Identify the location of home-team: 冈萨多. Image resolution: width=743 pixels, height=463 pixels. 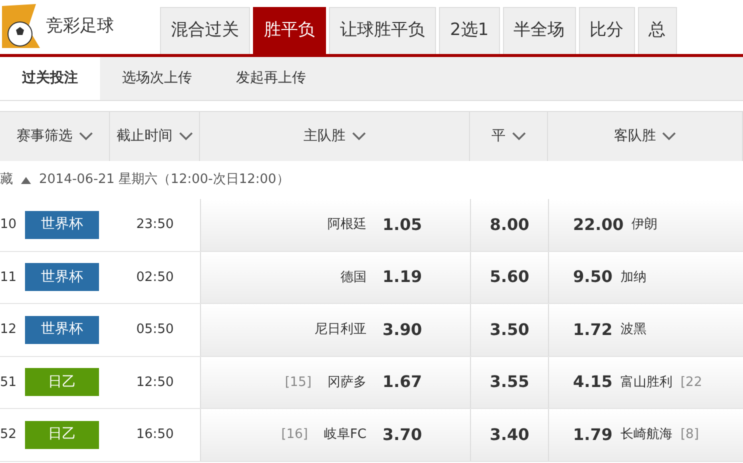
(347, 383).